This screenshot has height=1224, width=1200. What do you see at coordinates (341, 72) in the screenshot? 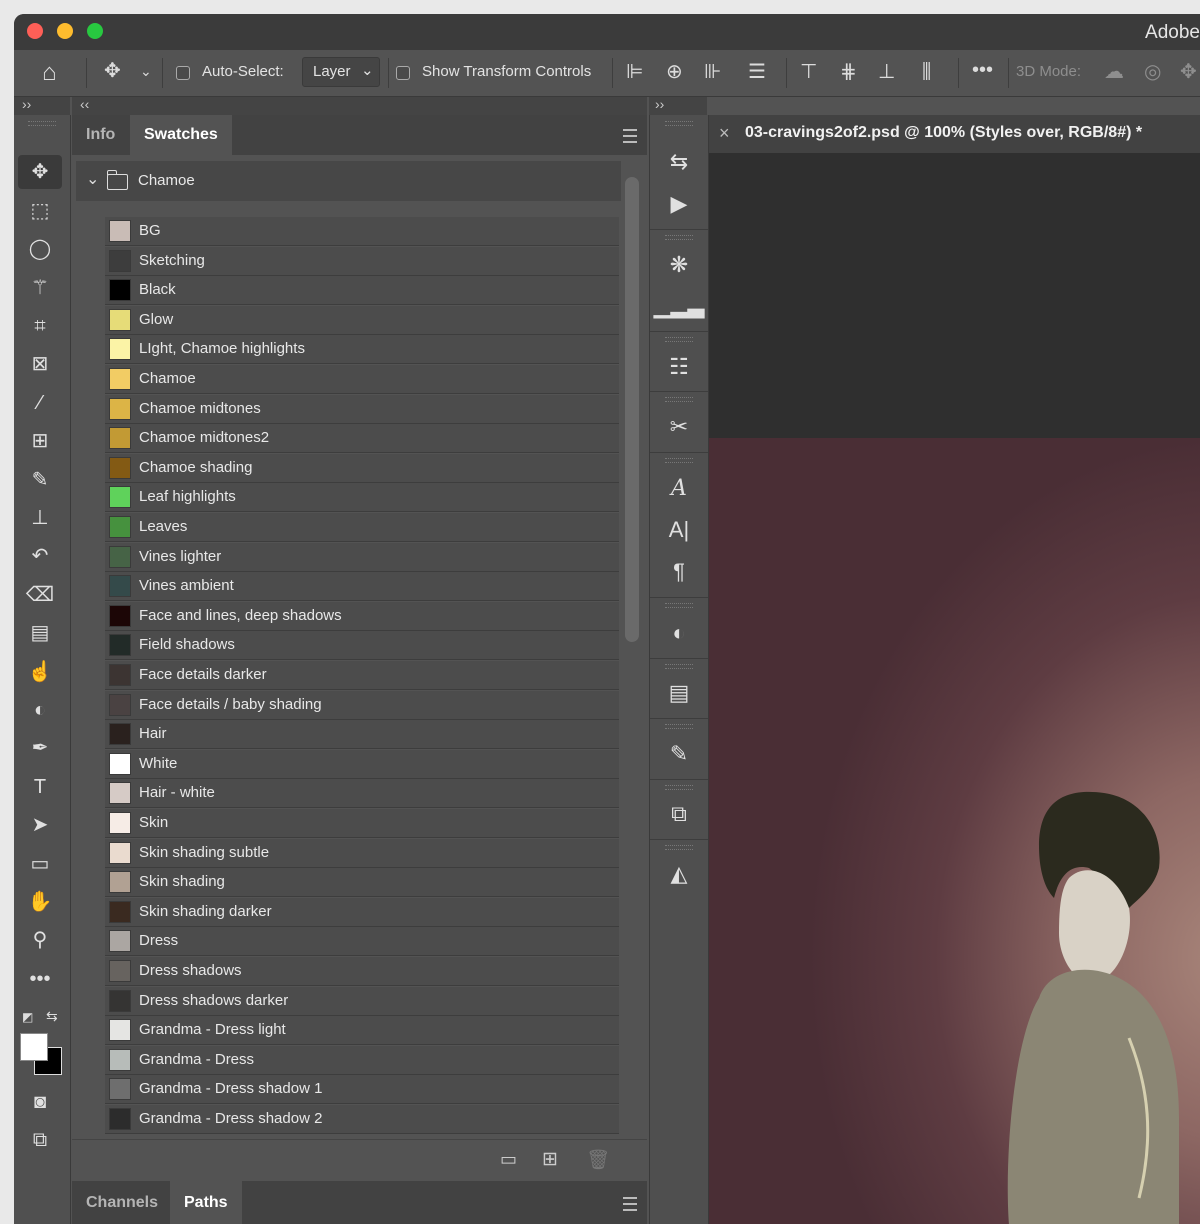
I see `auto-select-dropdown: Layer ⌄` at bounding box center [341, 72].